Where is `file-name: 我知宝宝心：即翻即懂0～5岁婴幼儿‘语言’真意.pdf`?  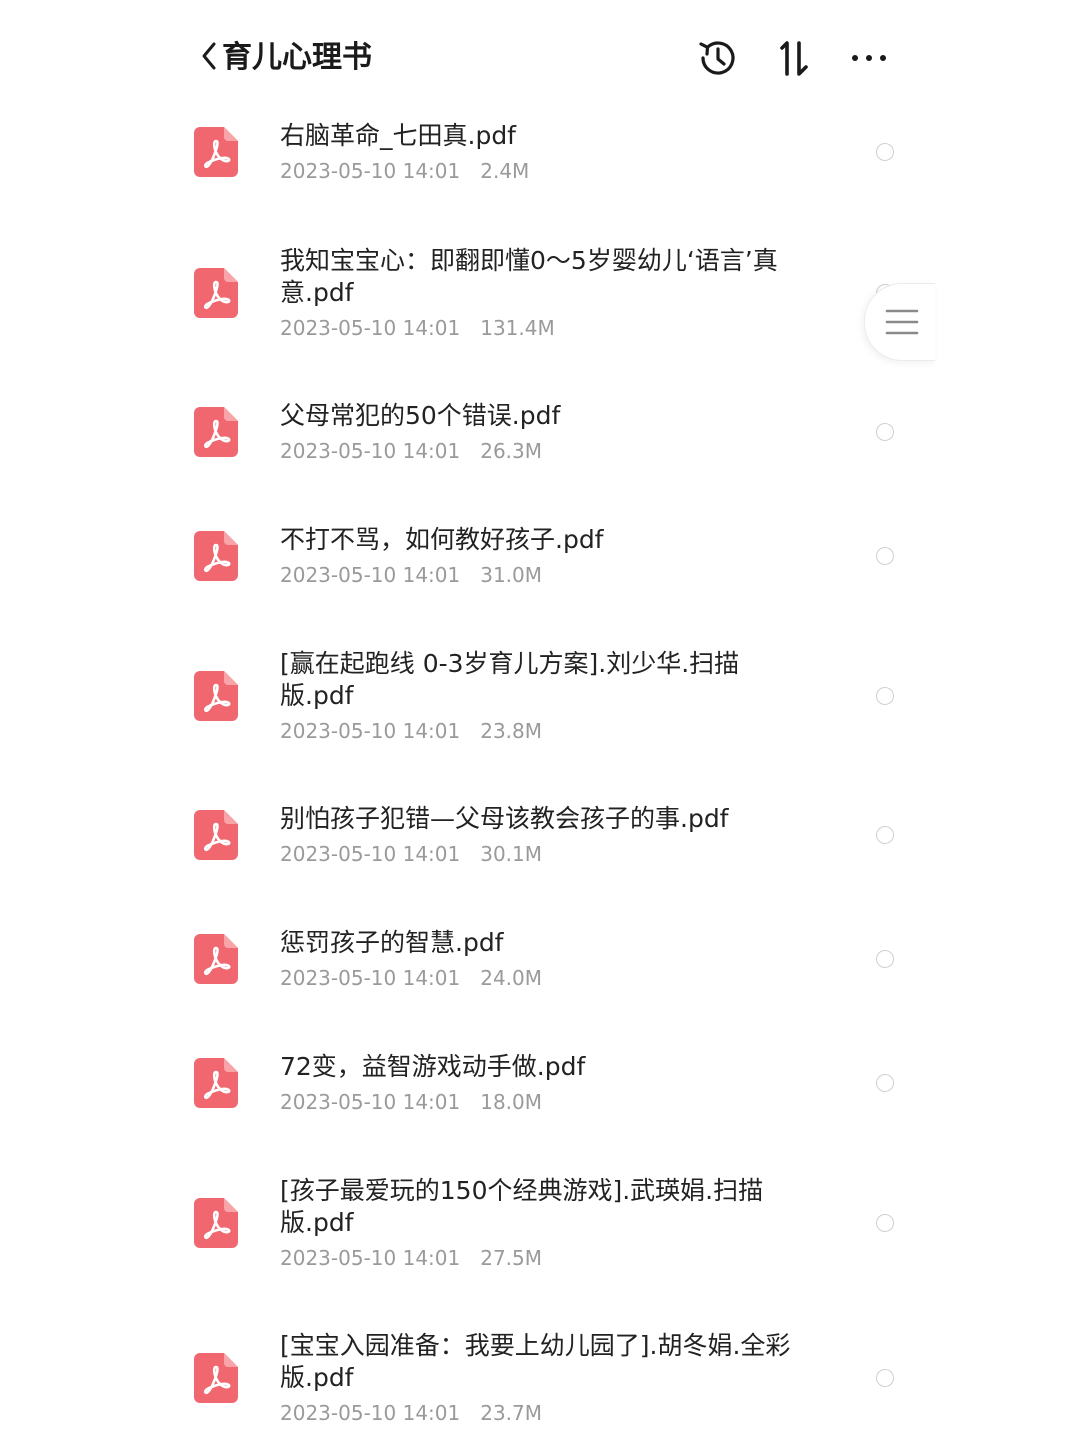
file-name: 我知宝宝心：即翻即懂0～5岁婴幼儿‘语言’真意.pdf is located at coordinates (529, 276).